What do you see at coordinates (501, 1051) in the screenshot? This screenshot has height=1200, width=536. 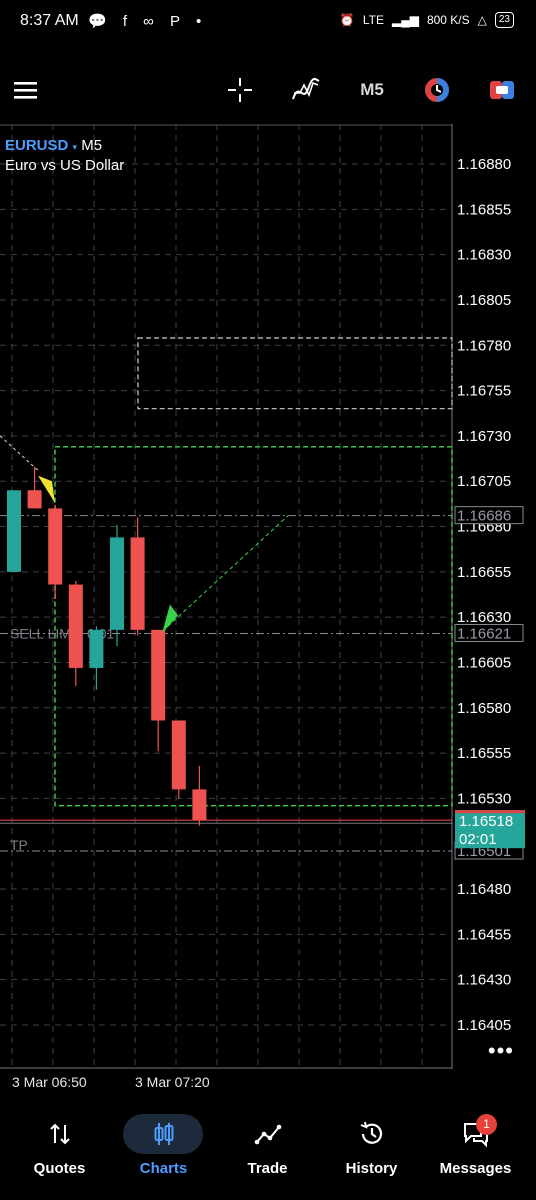 I see `more-options-icon: •••` at bounding box center [501, 1051].